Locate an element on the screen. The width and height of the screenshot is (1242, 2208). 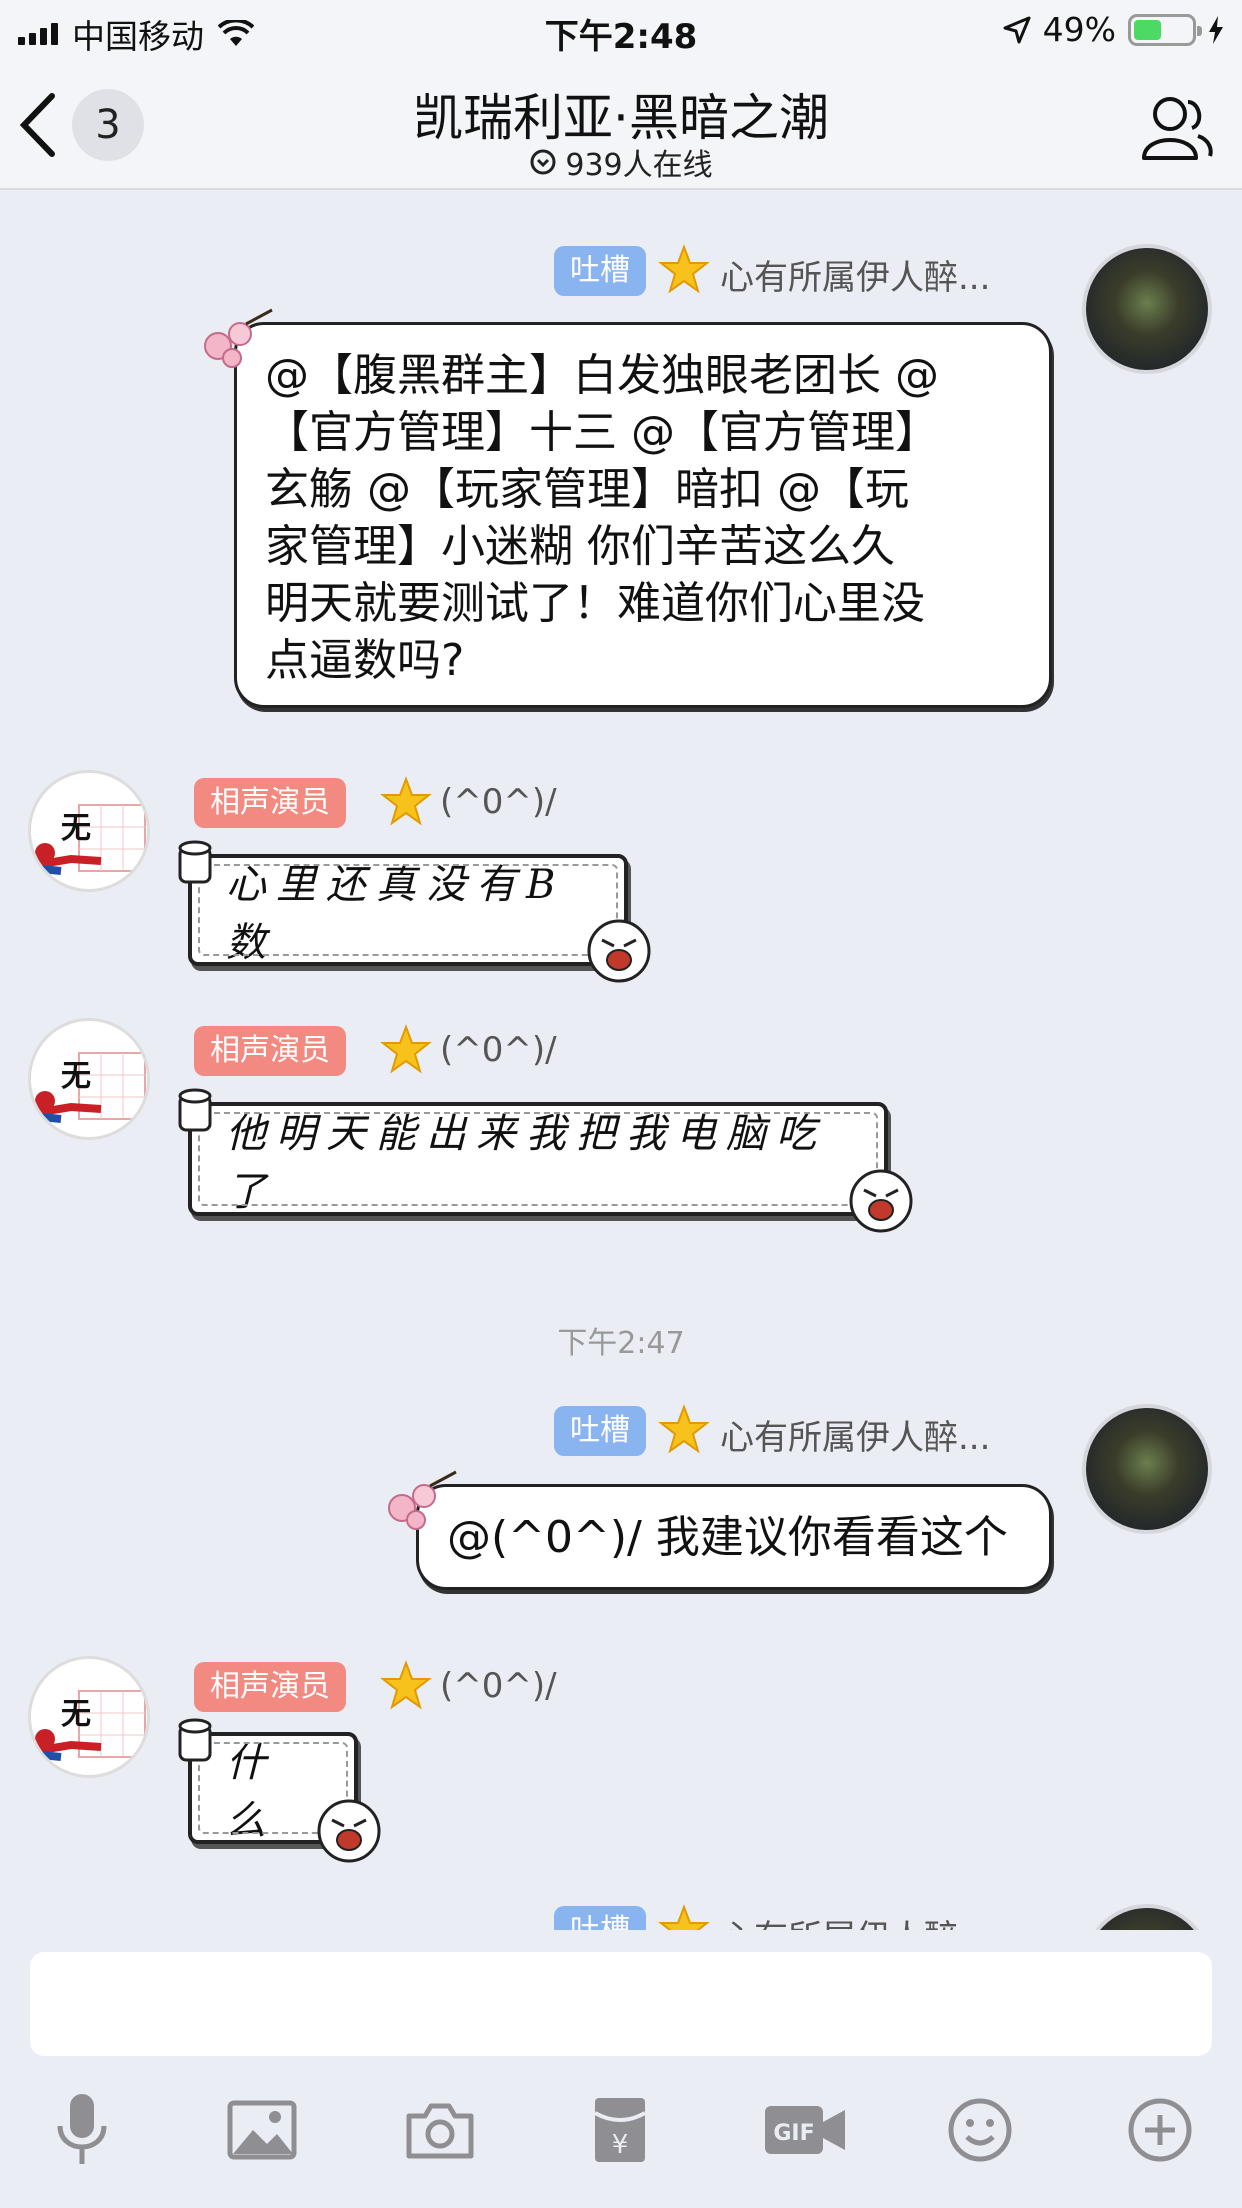
microphone-button is located at coordinates (82, 2130).